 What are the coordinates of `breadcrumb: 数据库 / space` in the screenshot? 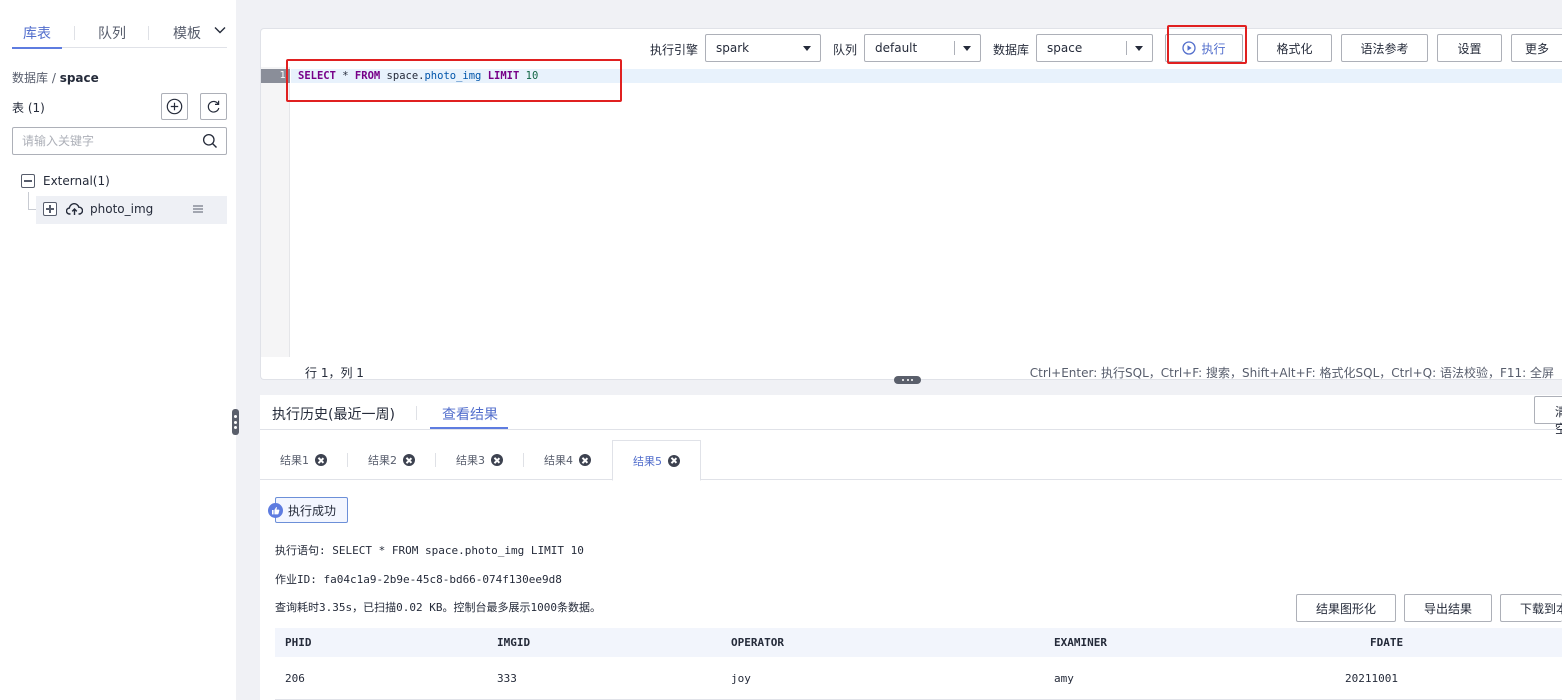 It's located at (55, 77).